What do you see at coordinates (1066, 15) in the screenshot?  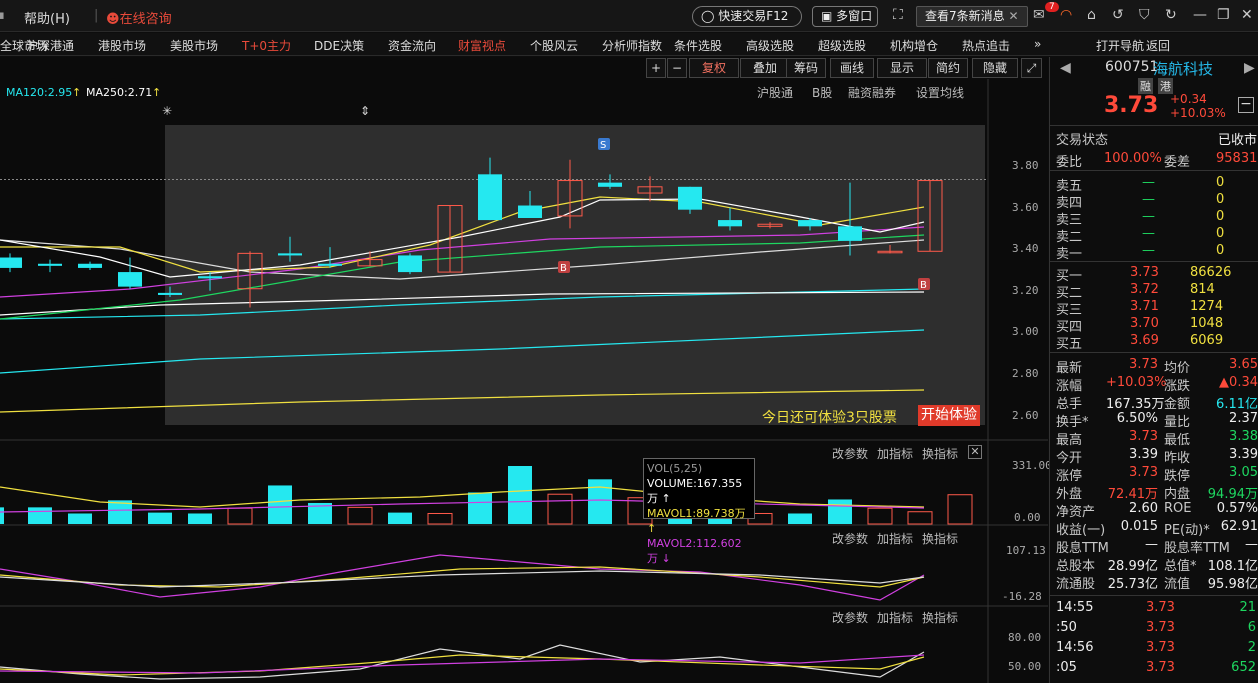 I see `headset-icon: ◠` at bounding box center [1066, 15].